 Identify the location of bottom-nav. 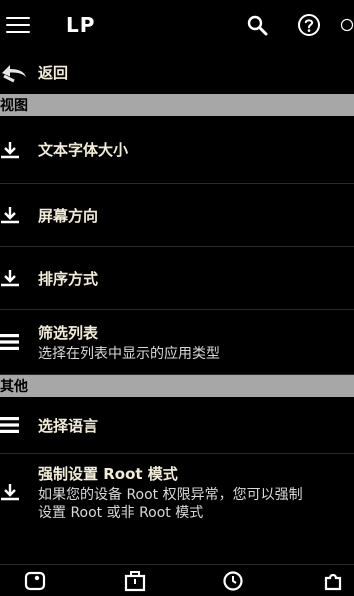
(177, 575).